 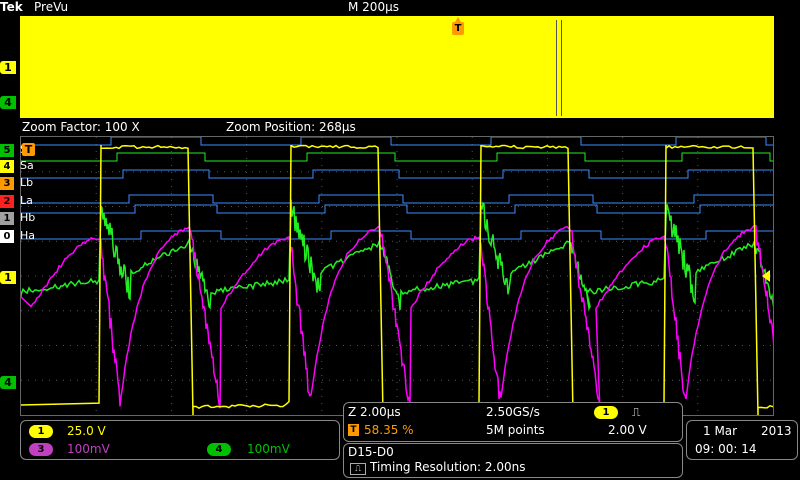 I want to click on zoom-scale: Z 2.00µs, so click(x=374, y=412).